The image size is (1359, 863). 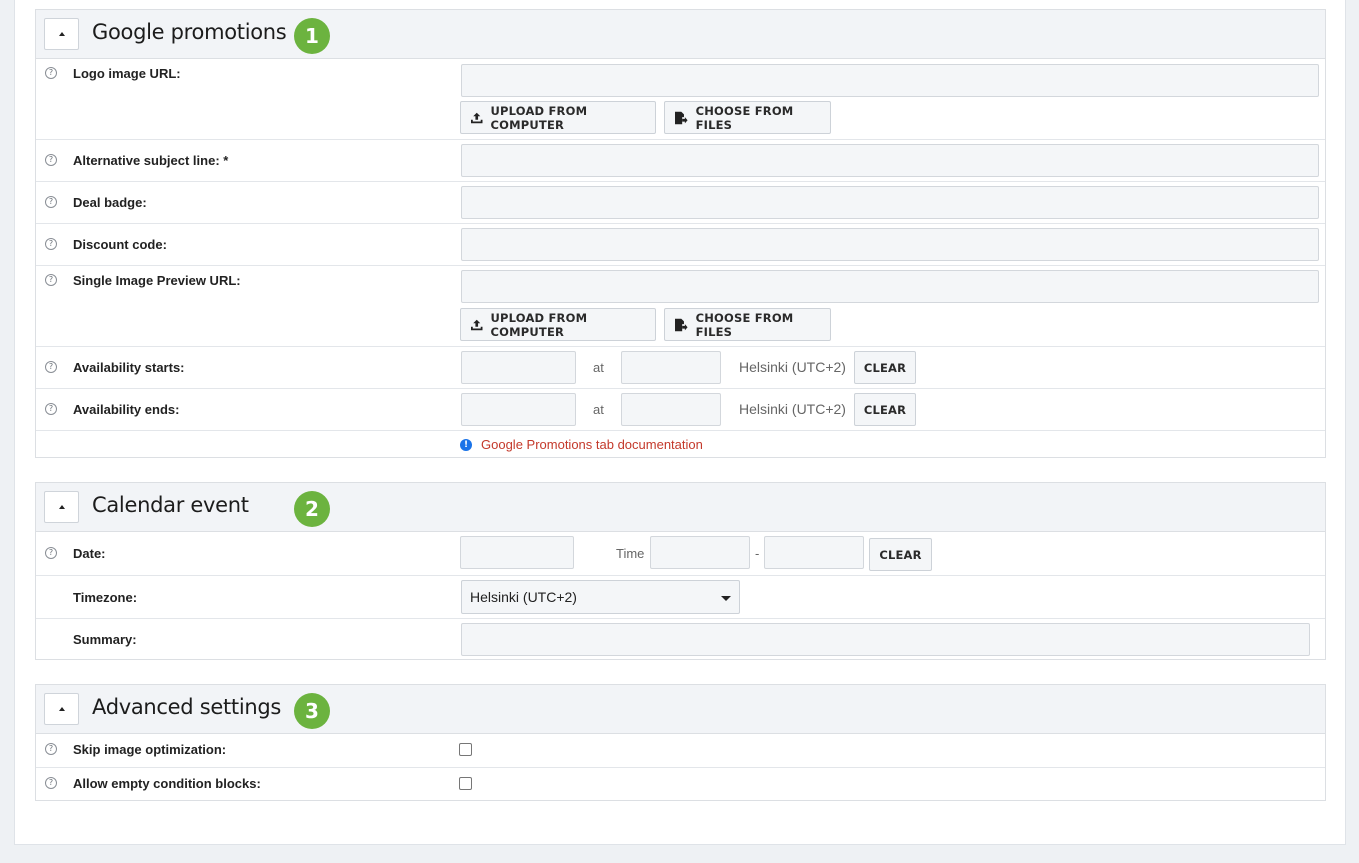 I want to click on section-header: Calendar event 2, so click(x=680, y=507).